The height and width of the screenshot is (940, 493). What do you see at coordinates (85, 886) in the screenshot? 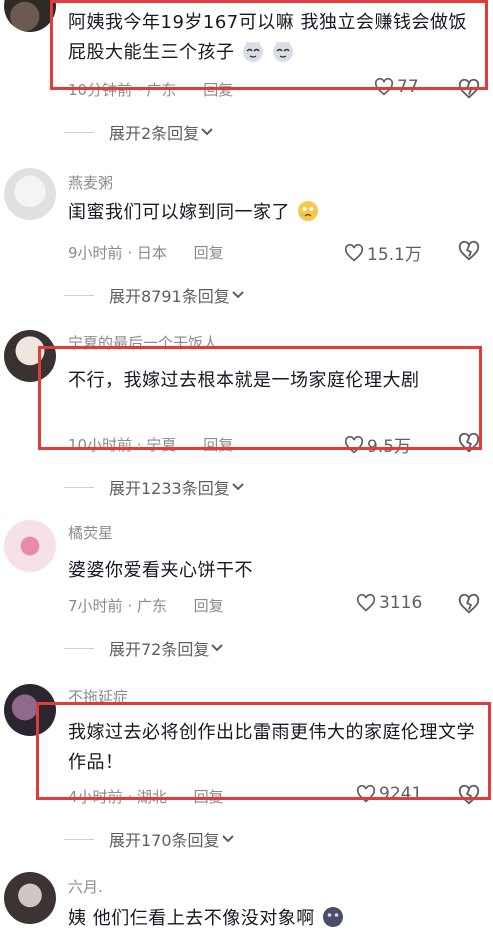
I see `comment-username: 六月.` at bounding box center [85, 886].